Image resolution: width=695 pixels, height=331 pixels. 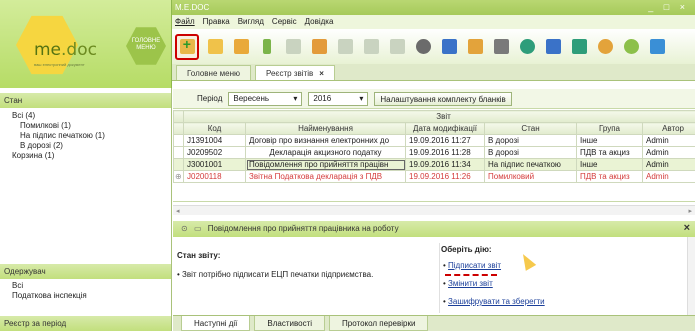 I want to click on create-report-button, so click(x=187, y=46).